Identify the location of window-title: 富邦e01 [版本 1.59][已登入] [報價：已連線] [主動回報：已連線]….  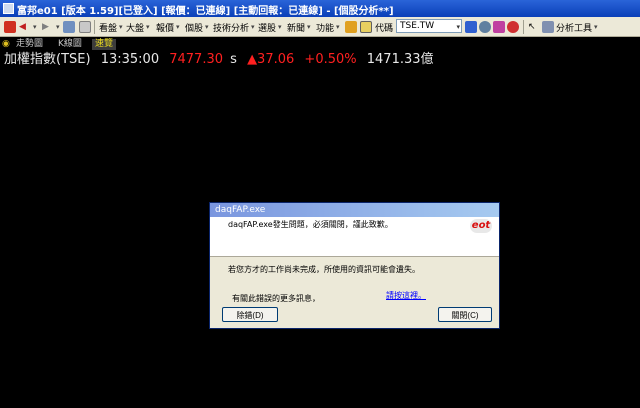
(205, 11).